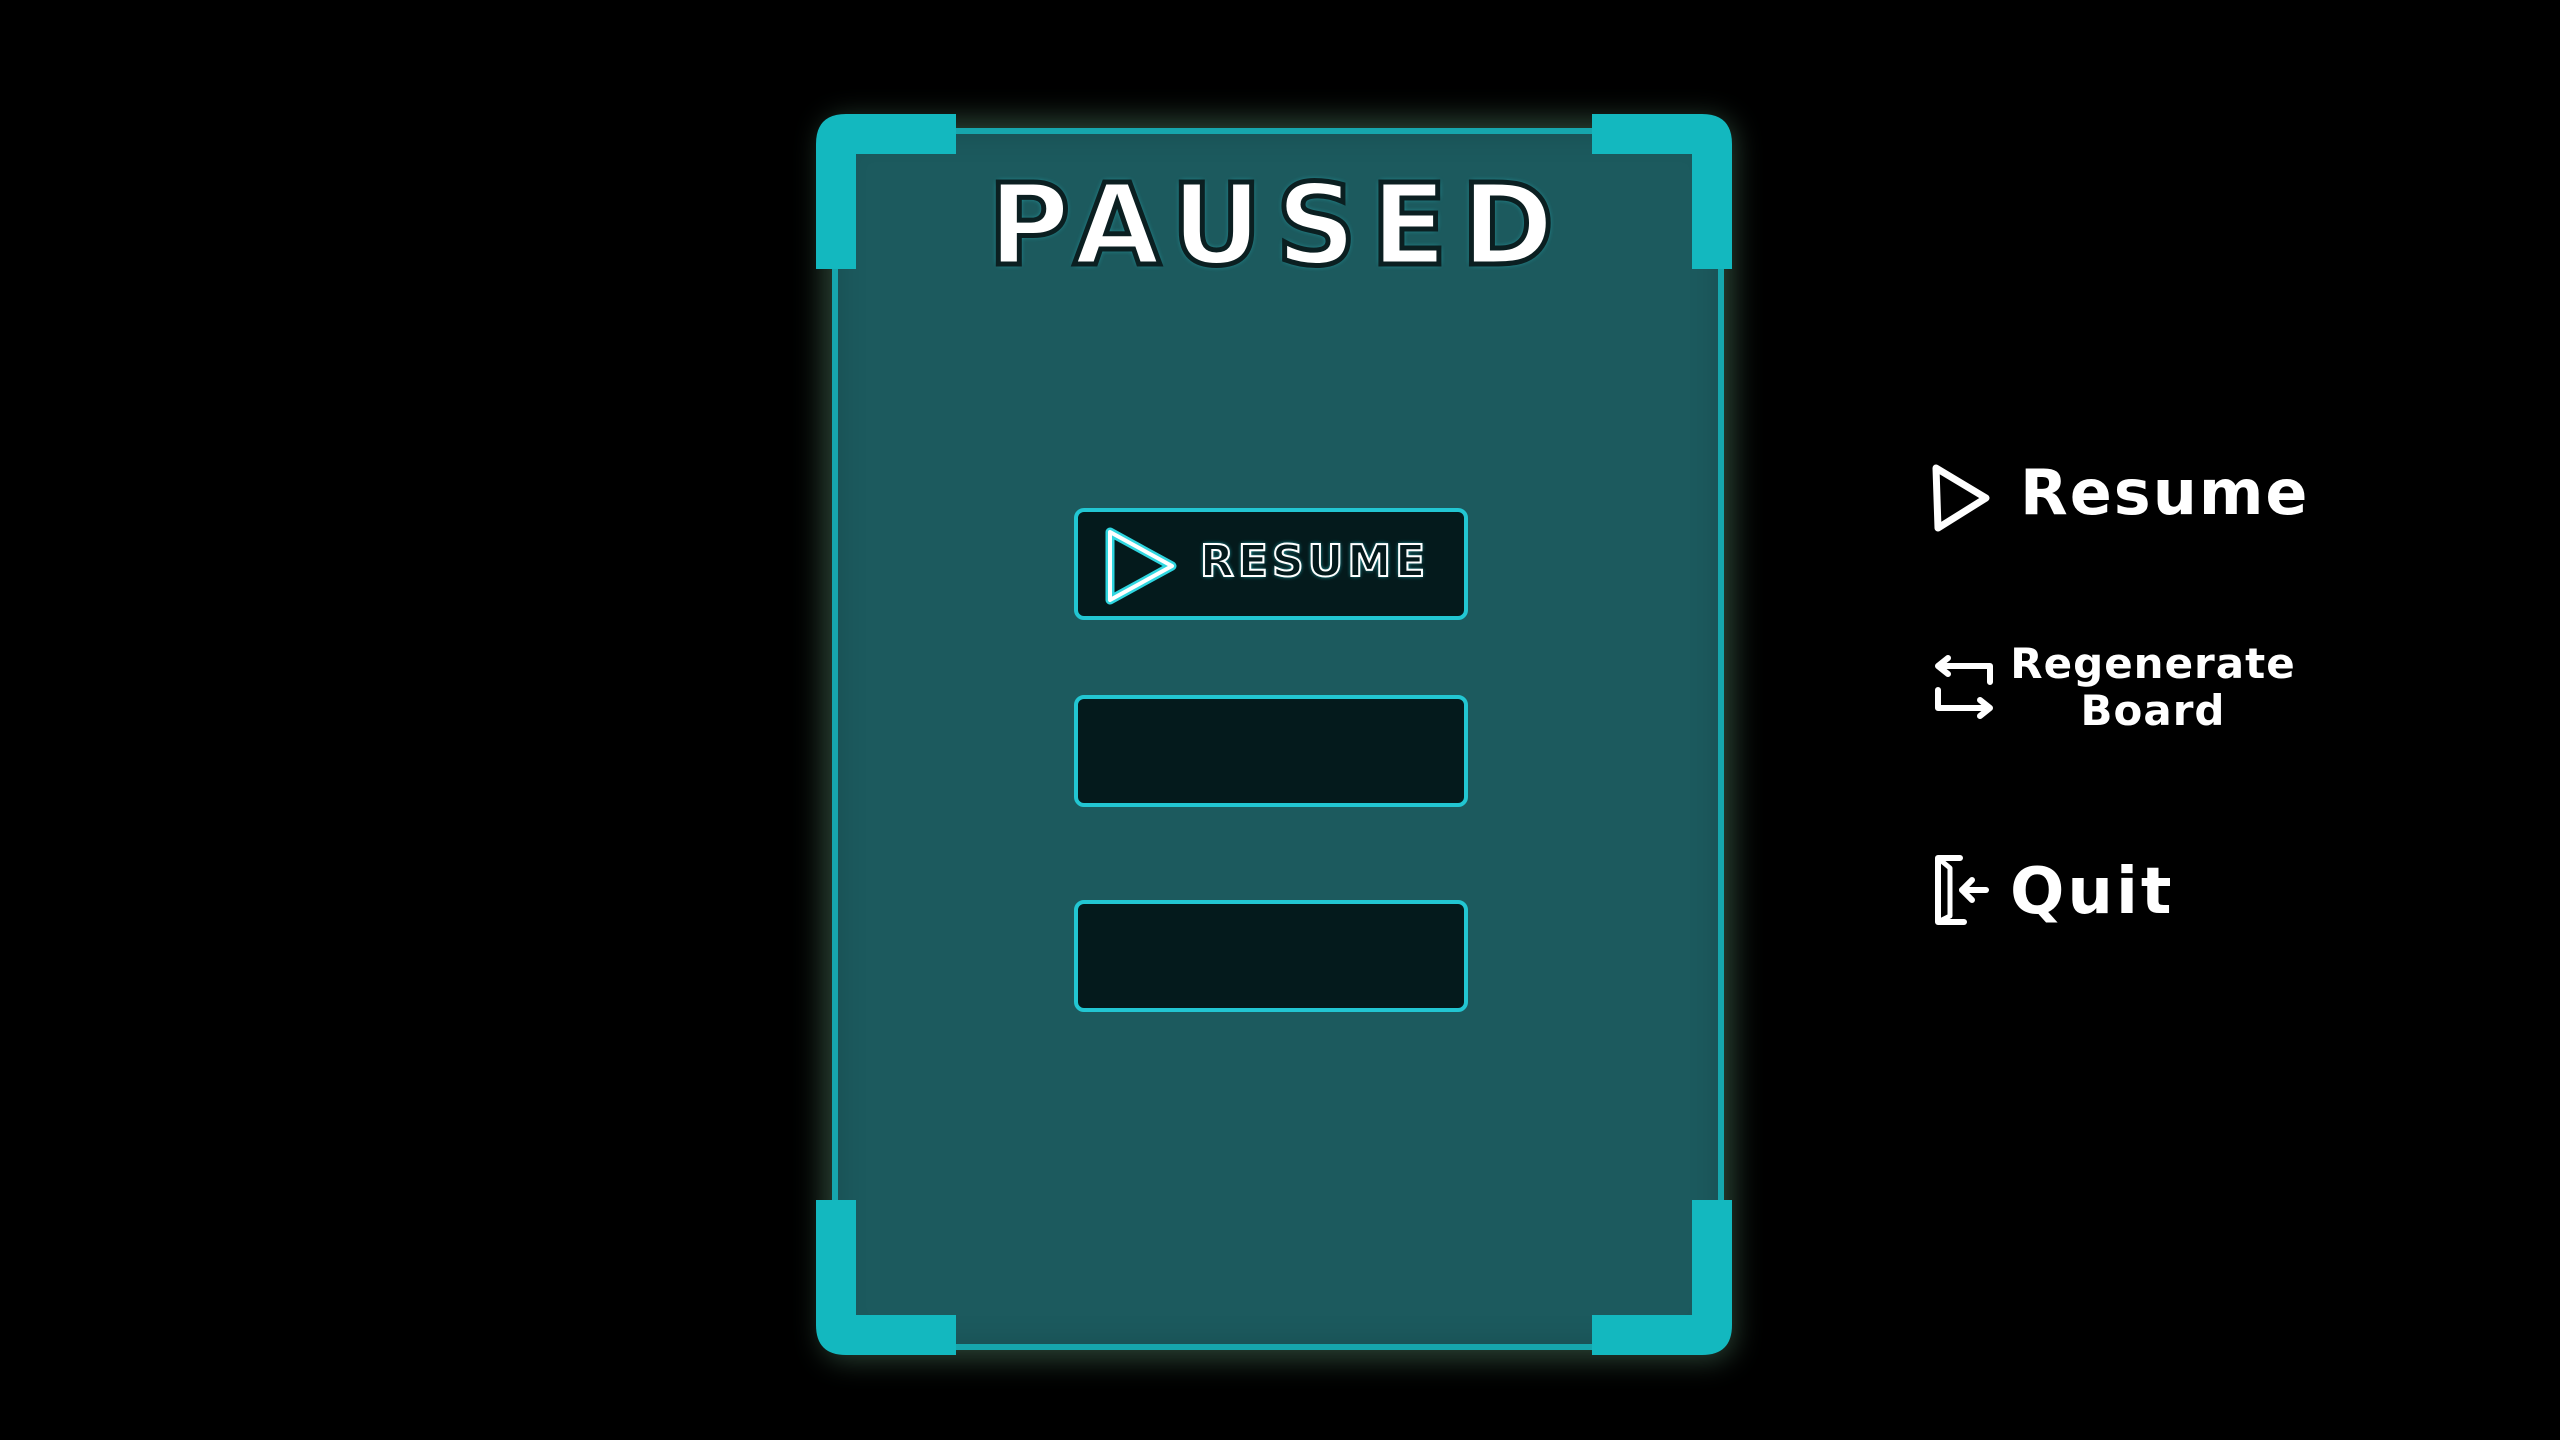  I want to click on resume-button-label: RESUME, so click(1314, 561).